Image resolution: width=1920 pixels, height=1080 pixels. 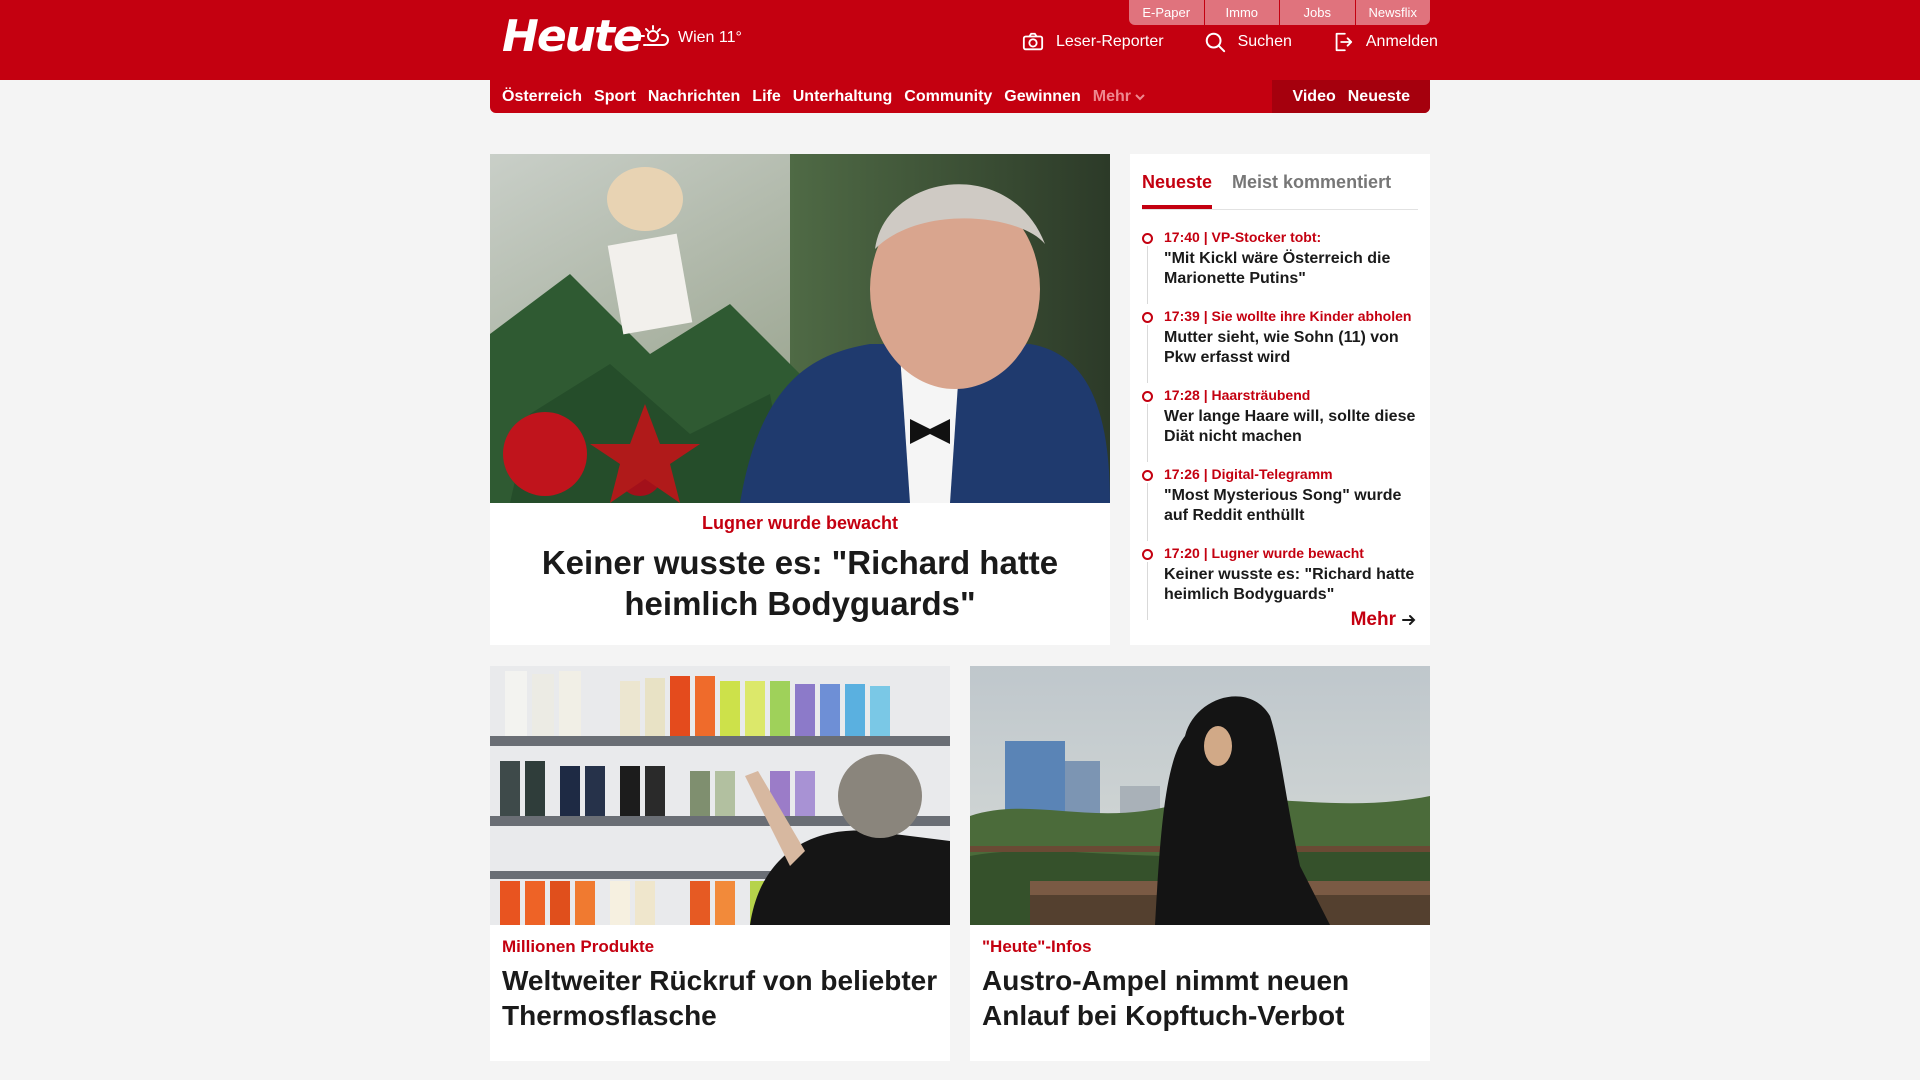 I want to click on feed-item-meta: 17:40 | VP-Stocker tobt:, so click(x=1243, y=237).